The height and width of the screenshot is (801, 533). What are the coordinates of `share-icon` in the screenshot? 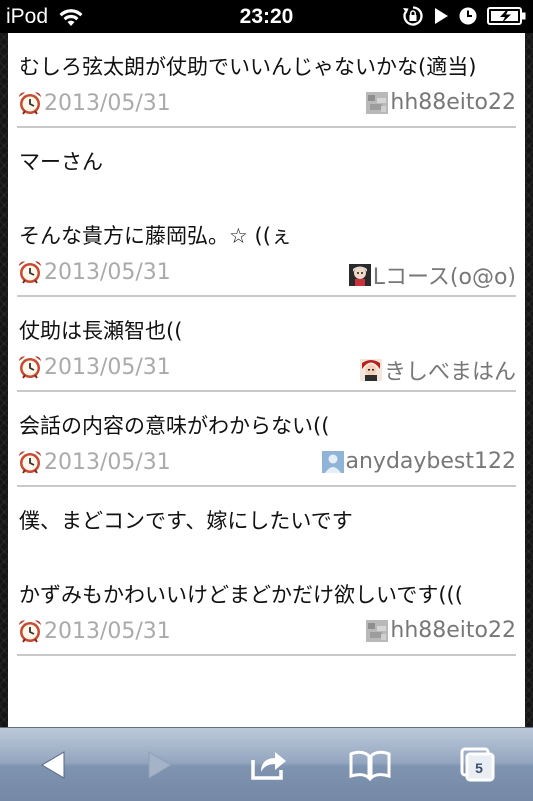 It's located at (268, 766).